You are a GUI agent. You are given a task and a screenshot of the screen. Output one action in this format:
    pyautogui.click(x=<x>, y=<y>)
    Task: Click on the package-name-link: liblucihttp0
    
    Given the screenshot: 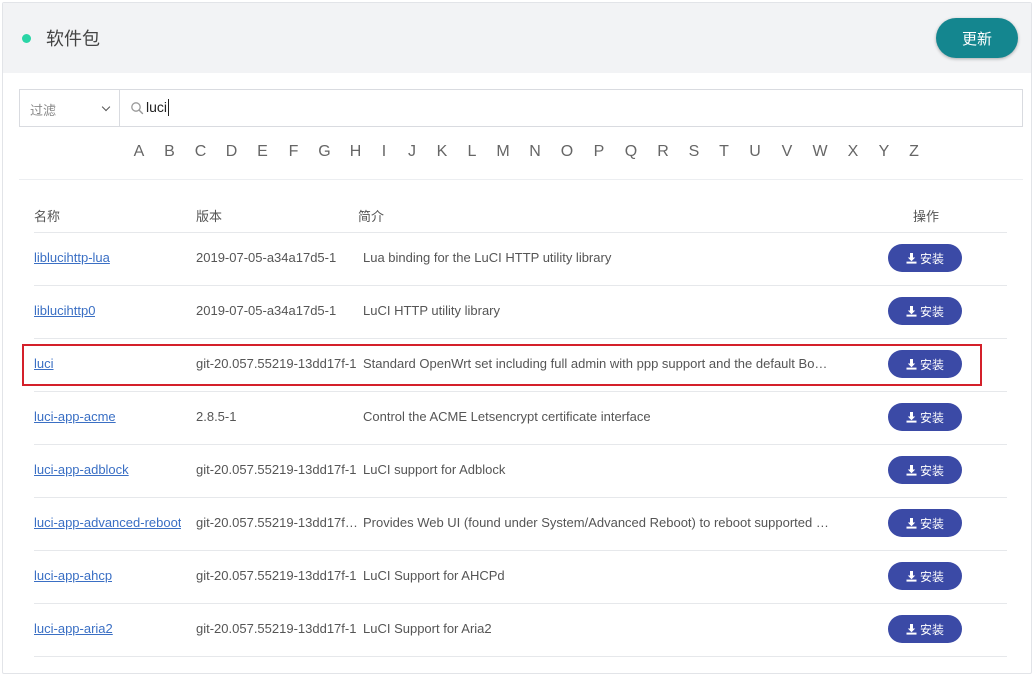 What is the action you would take?
    pyautogui.click(x=64, y=310)
    